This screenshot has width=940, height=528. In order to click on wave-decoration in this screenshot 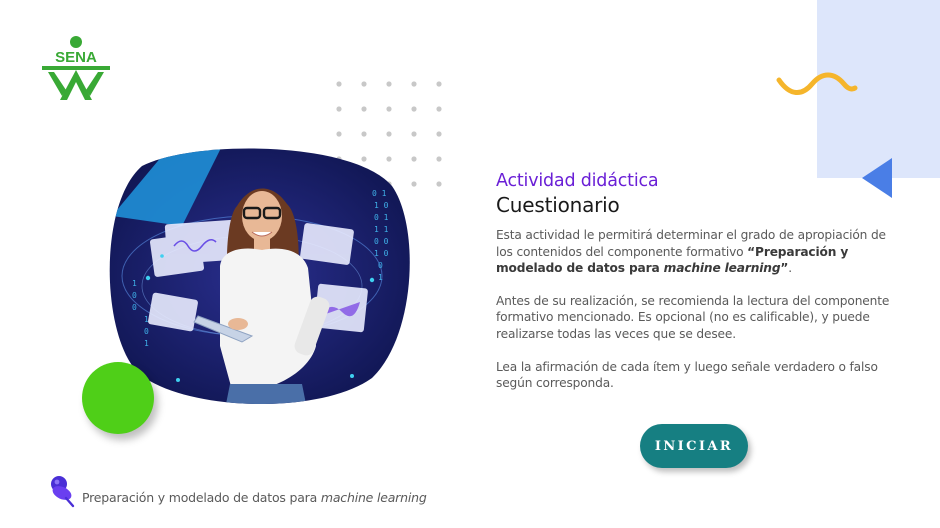, I will do `click(817, 83)`.